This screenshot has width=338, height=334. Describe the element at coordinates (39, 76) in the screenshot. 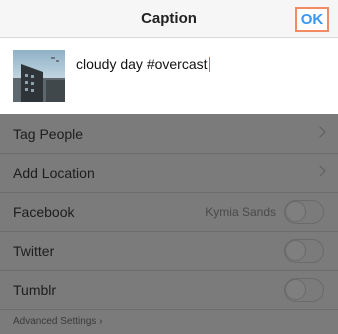

I see `photo-thumbnail` at that location.